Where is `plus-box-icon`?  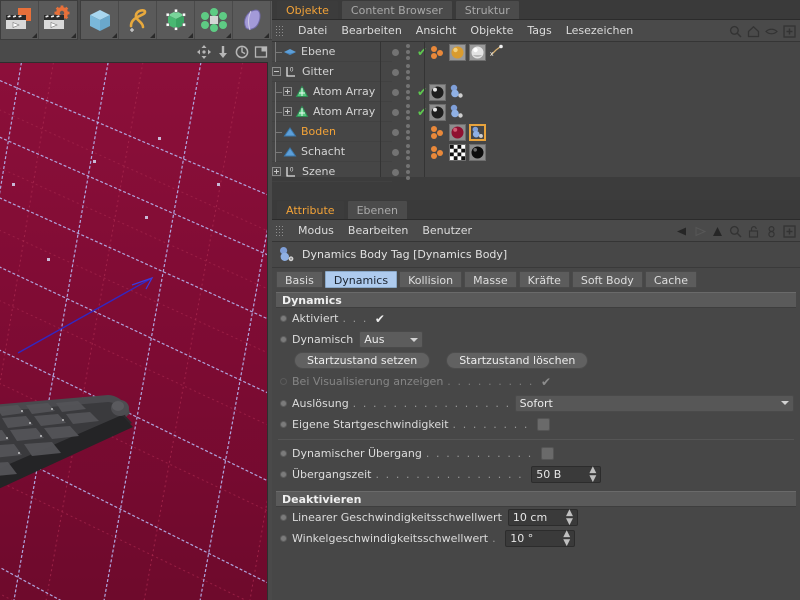 plus-box-icon is located at coordinates (789, 231).